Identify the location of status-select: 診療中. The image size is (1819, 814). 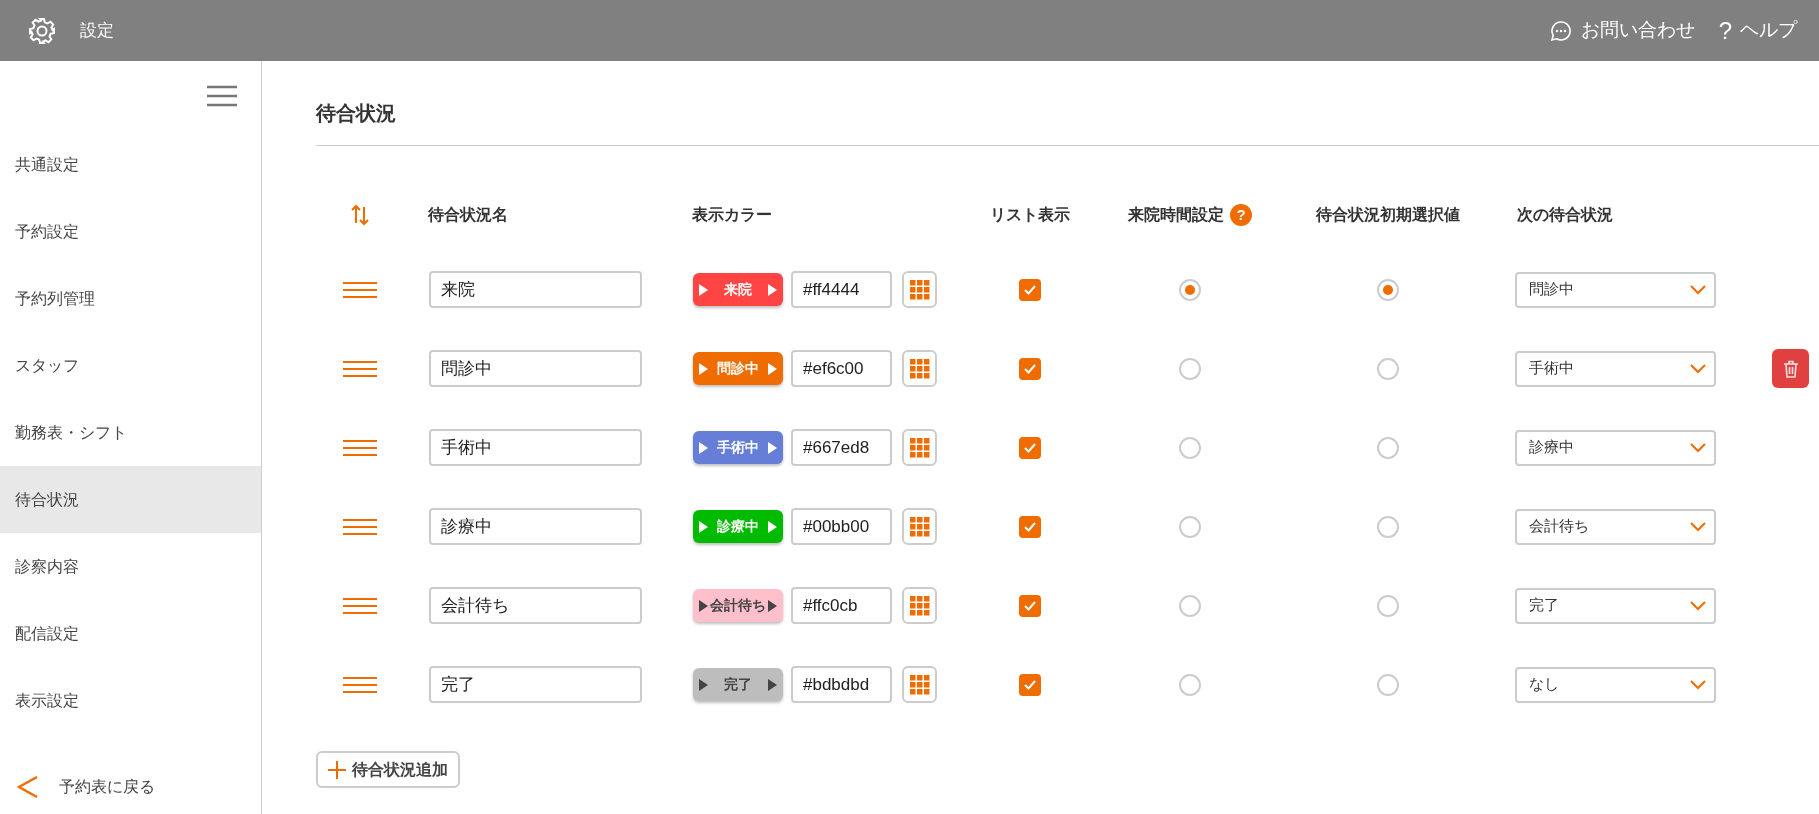
(1615, 447).